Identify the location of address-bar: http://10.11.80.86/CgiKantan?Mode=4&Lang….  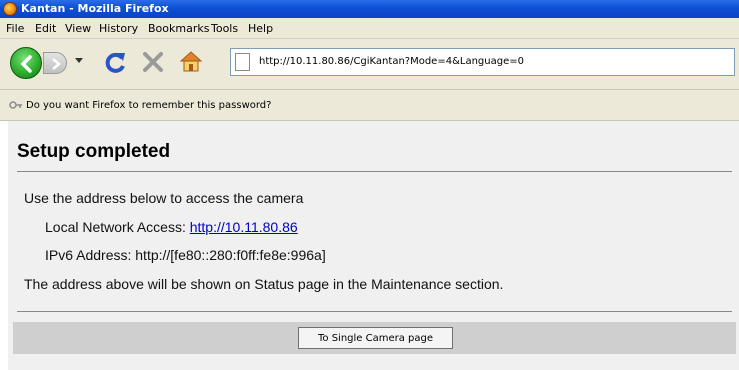
(482, 62).